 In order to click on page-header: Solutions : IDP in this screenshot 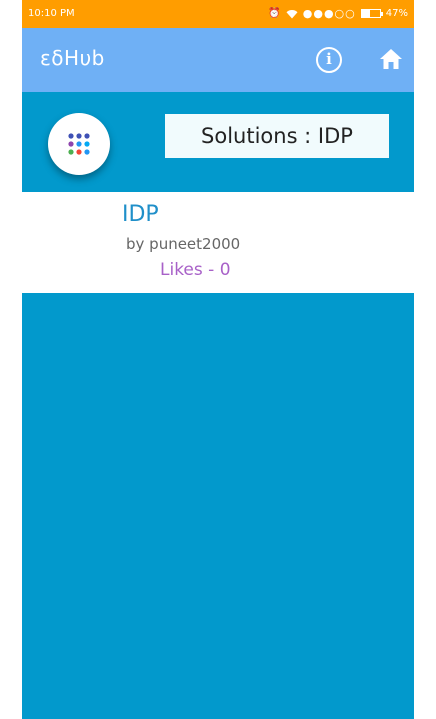, I will do `click(218, 142)`.